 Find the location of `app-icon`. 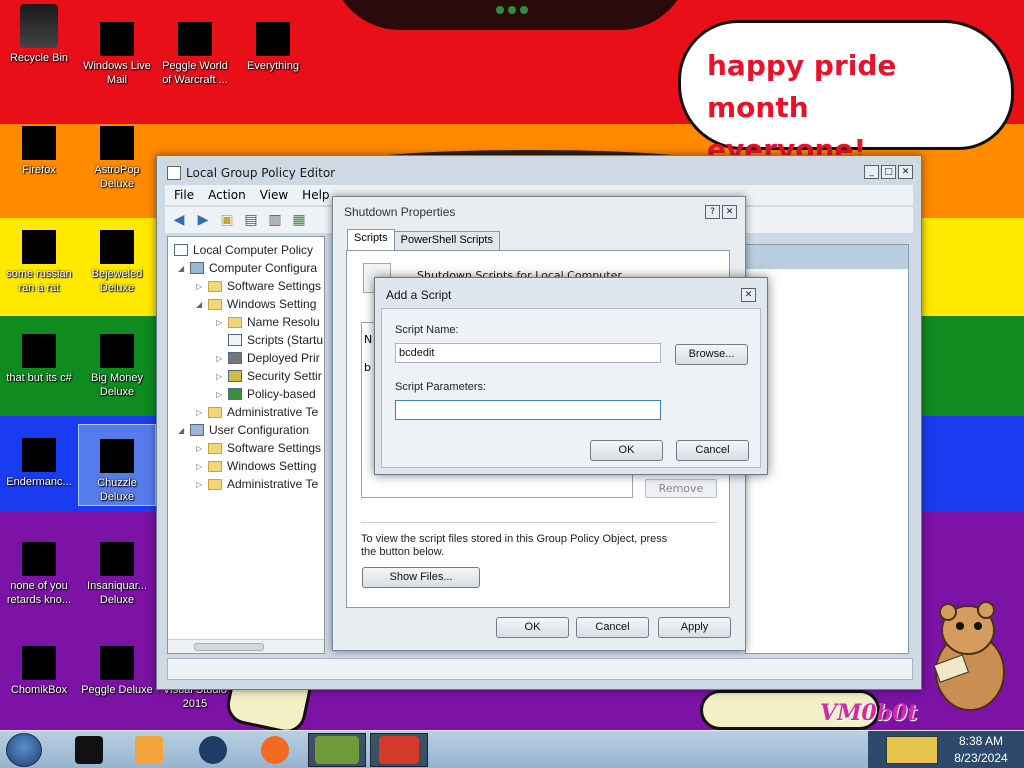

app-icon is located at coordinates (39, 247).